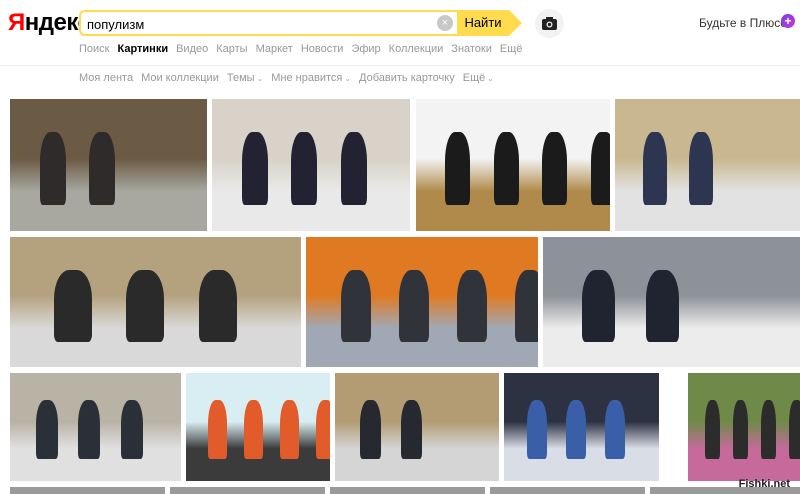 The height and width of the screenshot is (494, 800). I want to click on thumb-speaker-shovel, so click(513, 165).